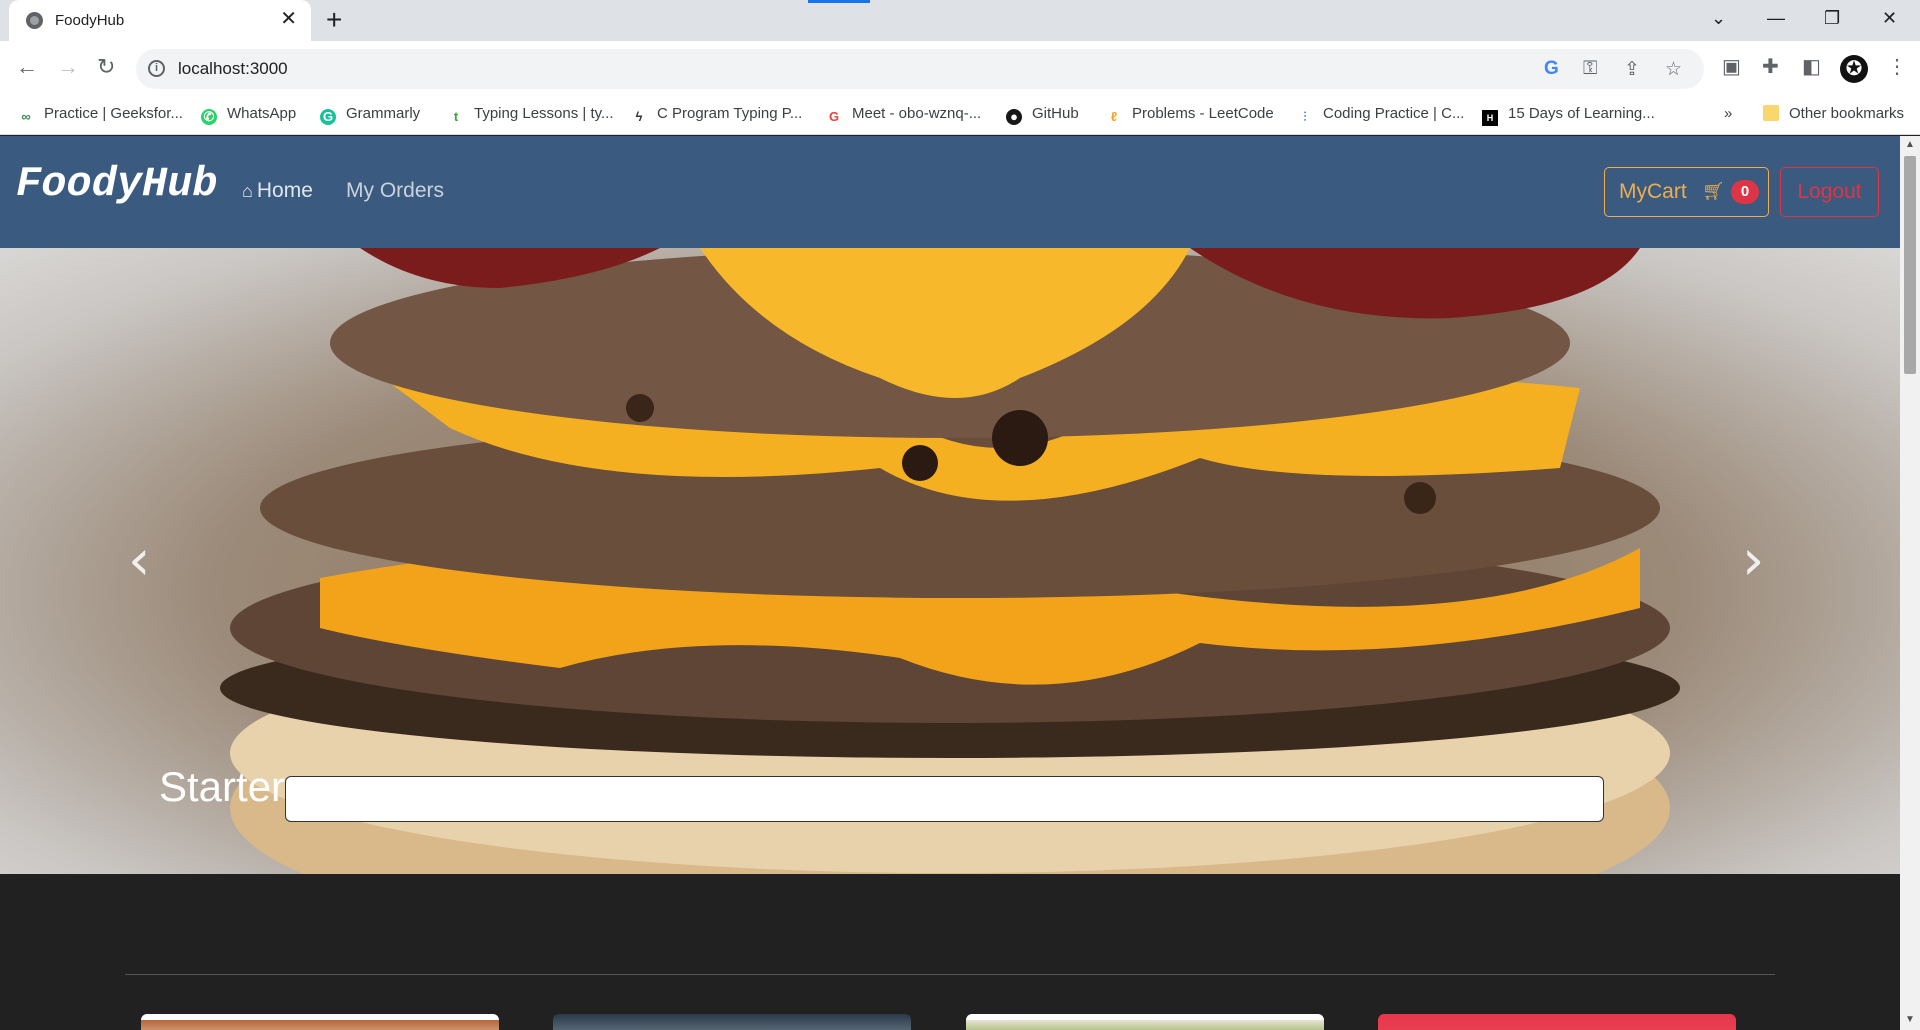 This screenshot has height=1030, width=1920. Describe the element at coordinates (1770, 66) in the screenshot. I see `puzzle-icon: ✚` at that location.